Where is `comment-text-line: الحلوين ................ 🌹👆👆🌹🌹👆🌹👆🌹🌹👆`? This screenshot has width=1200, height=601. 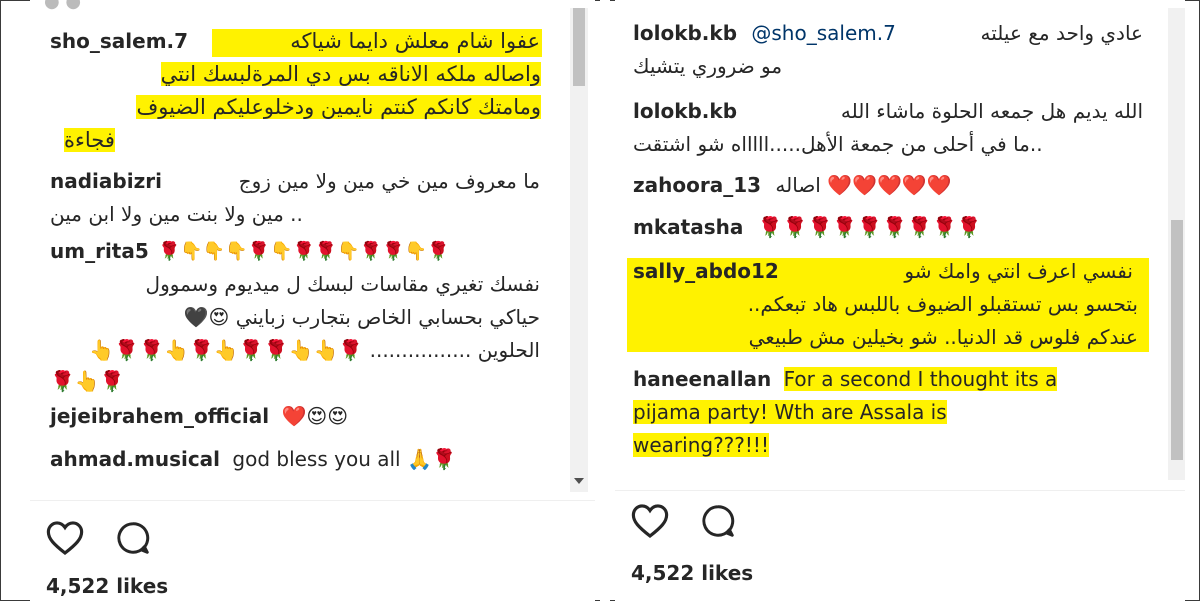
comment-text-line: الحلوين ................ 🌹👆👆🌹🌹👆🌹👆🌹🌹👆 is located at coordinates (314, 350).